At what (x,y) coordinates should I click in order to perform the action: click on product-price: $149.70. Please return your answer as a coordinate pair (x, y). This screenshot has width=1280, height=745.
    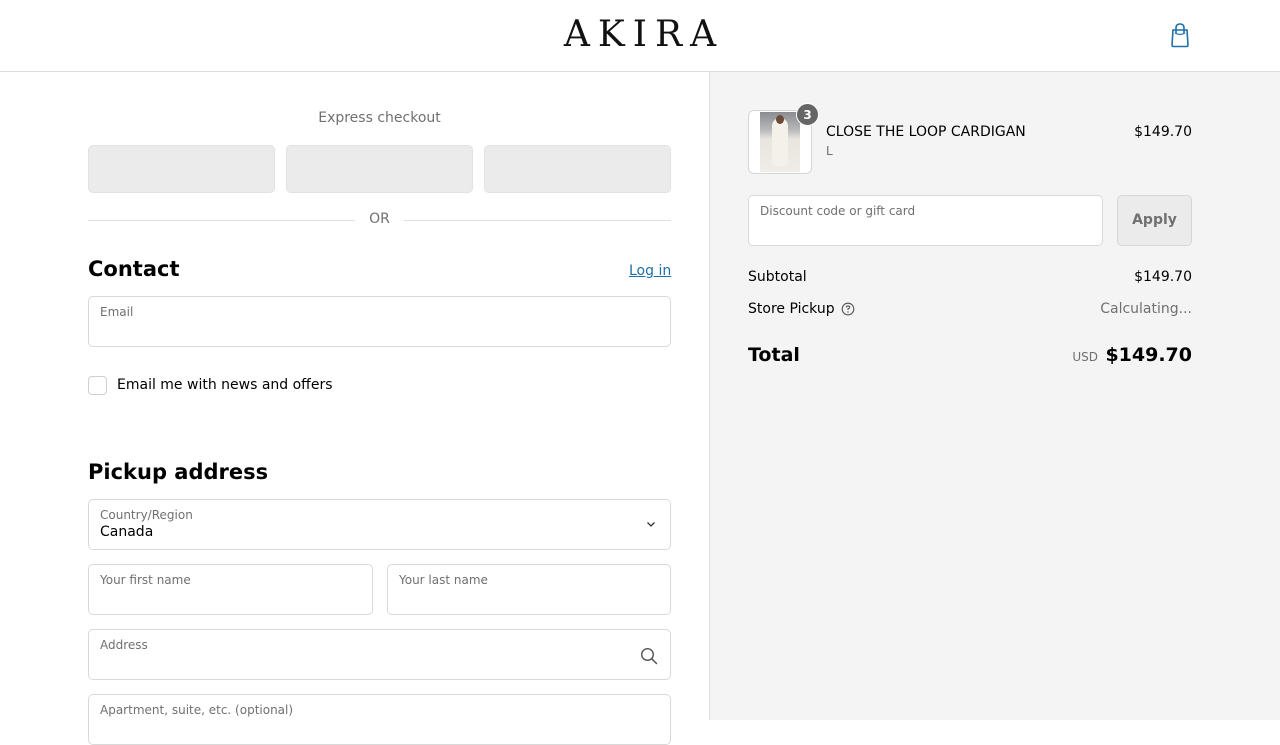
    Looking at the image, I should click on (1163, 132).